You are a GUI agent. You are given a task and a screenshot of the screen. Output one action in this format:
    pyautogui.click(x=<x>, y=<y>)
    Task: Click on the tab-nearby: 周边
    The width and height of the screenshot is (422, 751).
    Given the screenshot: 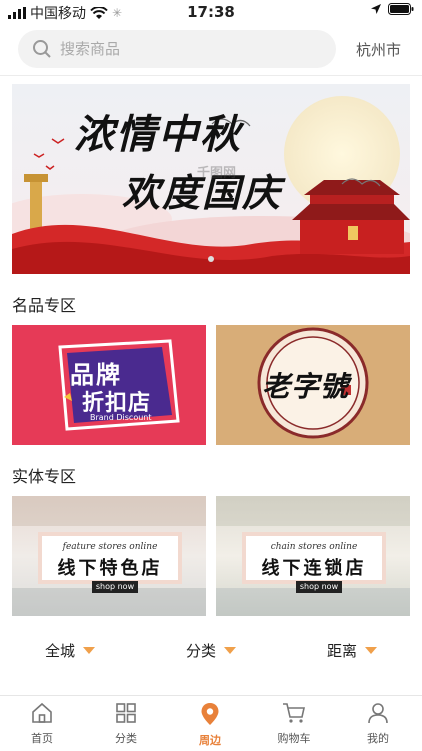 What is the action you would take?
    pyautogui.click(x=210, y=725)
    